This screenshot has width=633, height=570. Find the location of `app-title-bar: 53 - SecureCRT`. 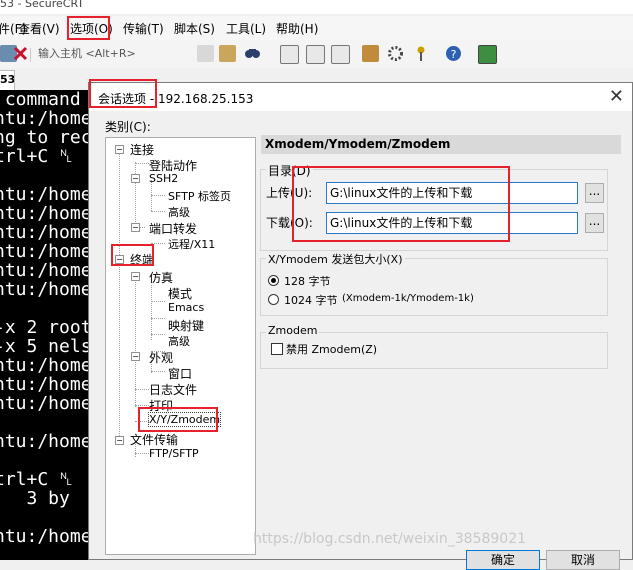

app-title-bar: 53 - SecureCRT is located at coordinates (316, 7).